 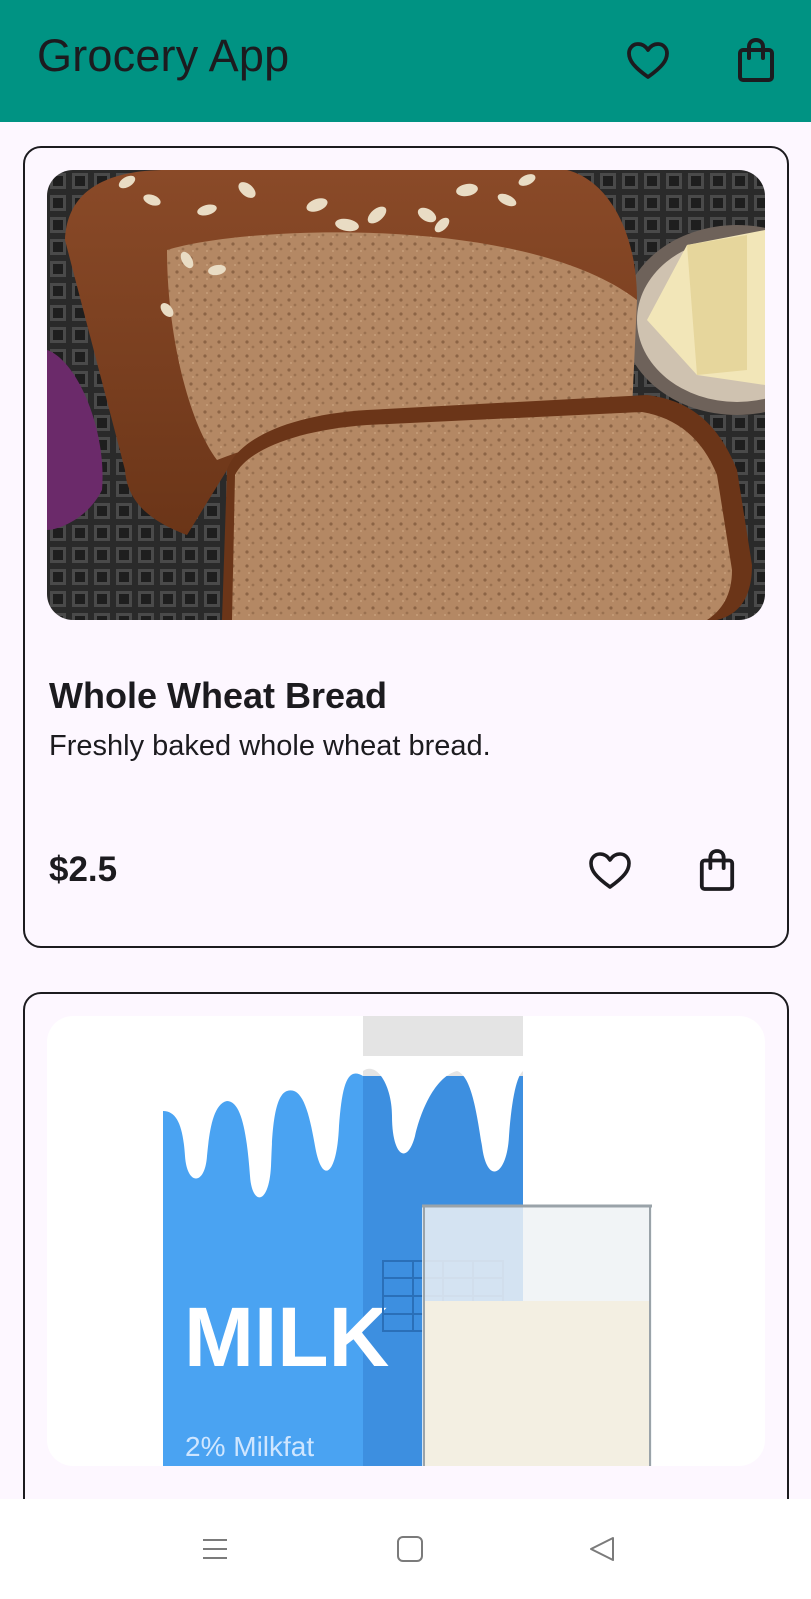 I want to click on cart-button, so click(x=756, y=60).